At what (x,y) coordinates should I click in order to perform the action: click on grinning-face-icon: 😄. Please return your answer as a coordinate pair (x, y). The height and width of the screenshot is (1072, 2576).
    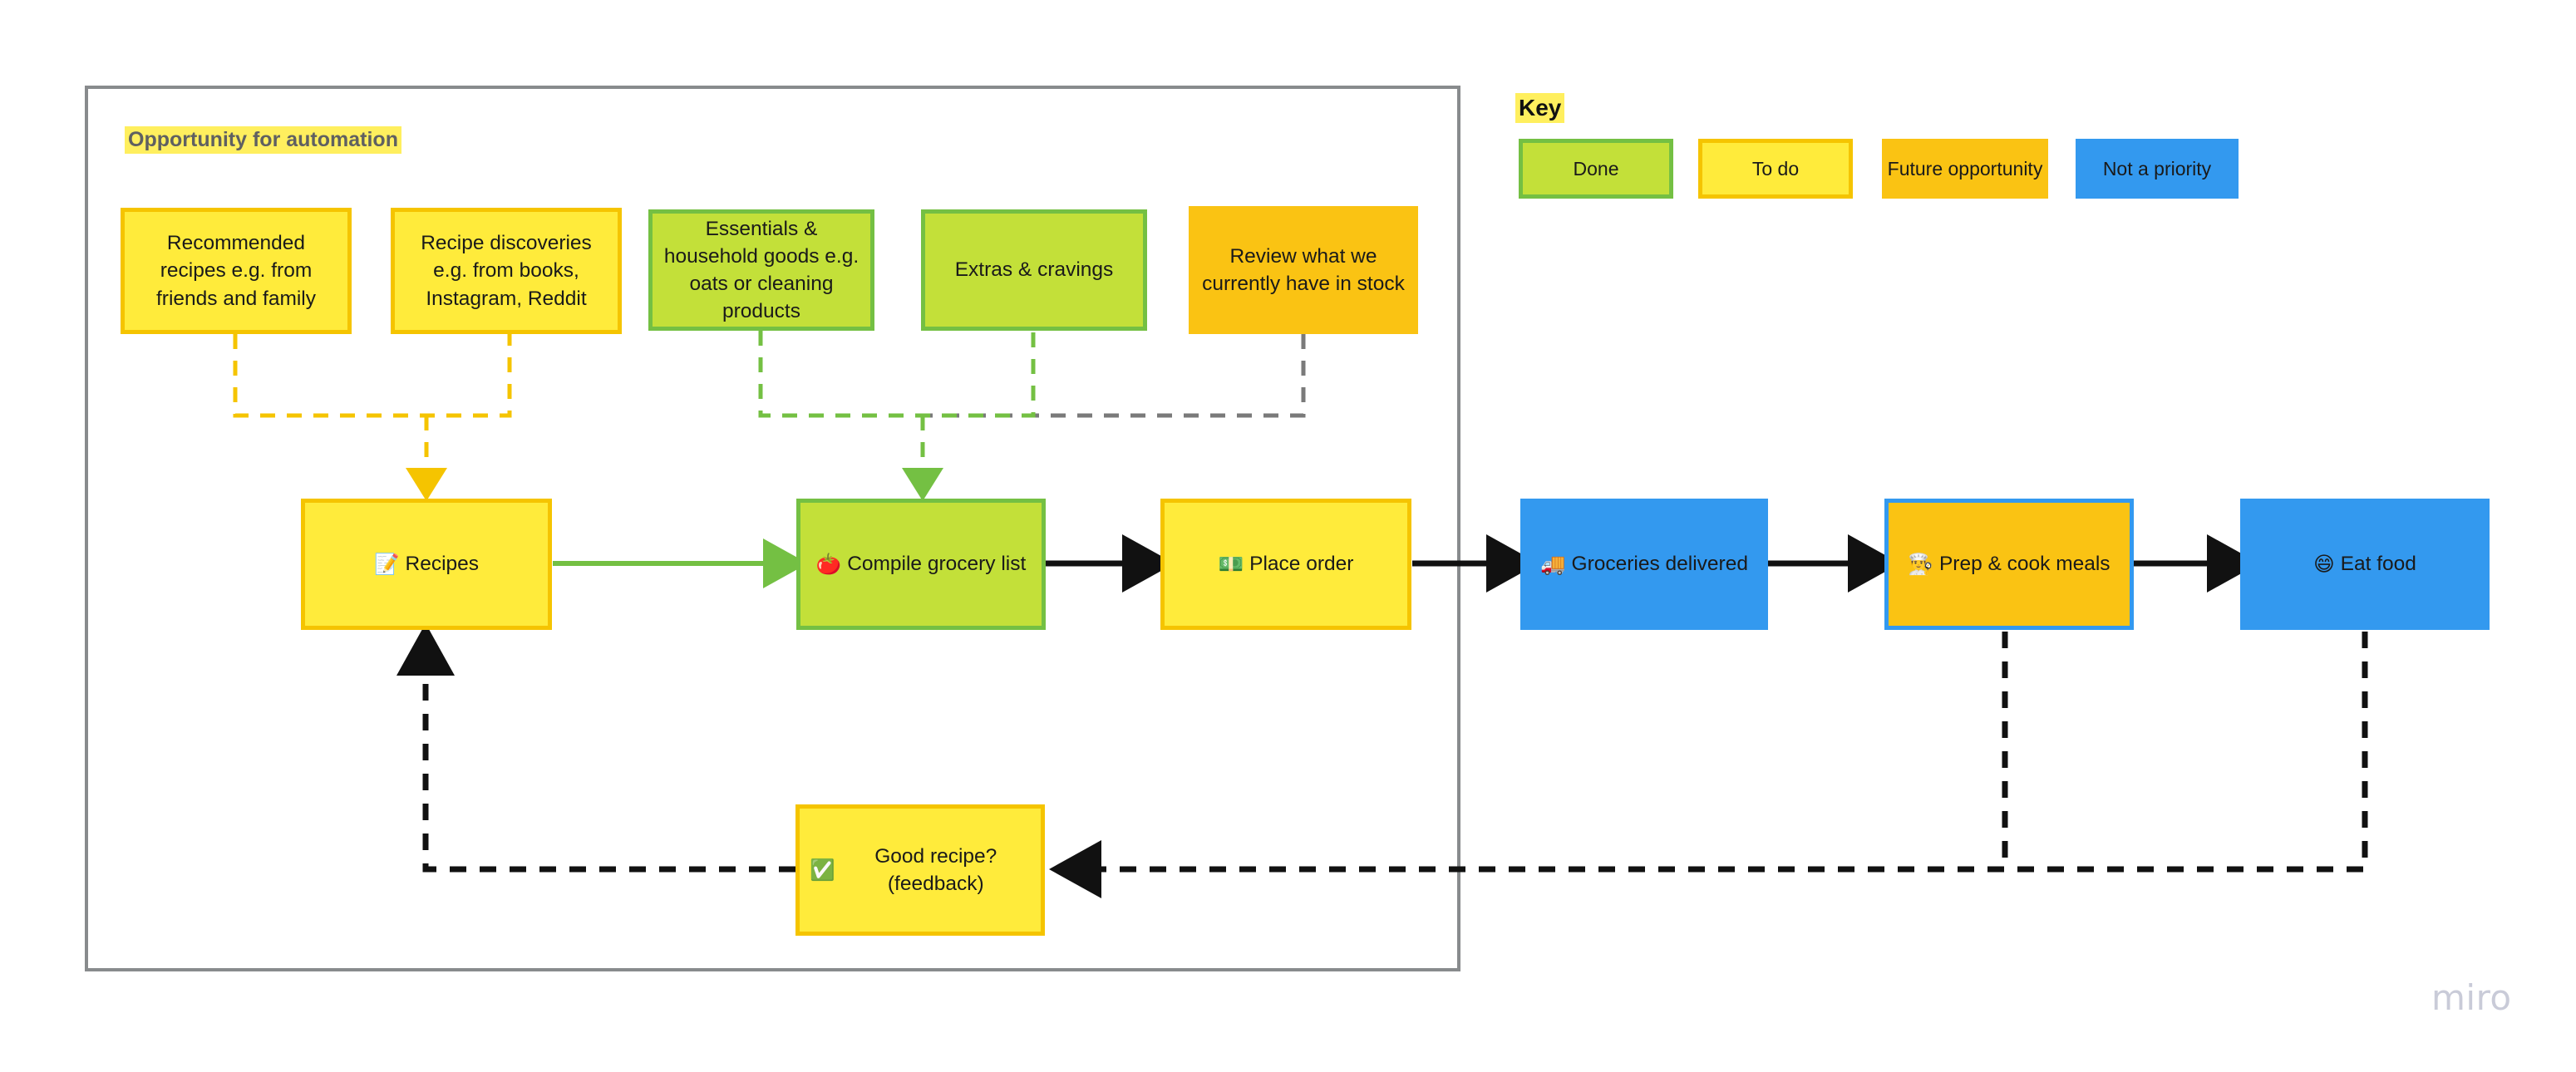
    Looking at the image, I should click on (2324, 564).